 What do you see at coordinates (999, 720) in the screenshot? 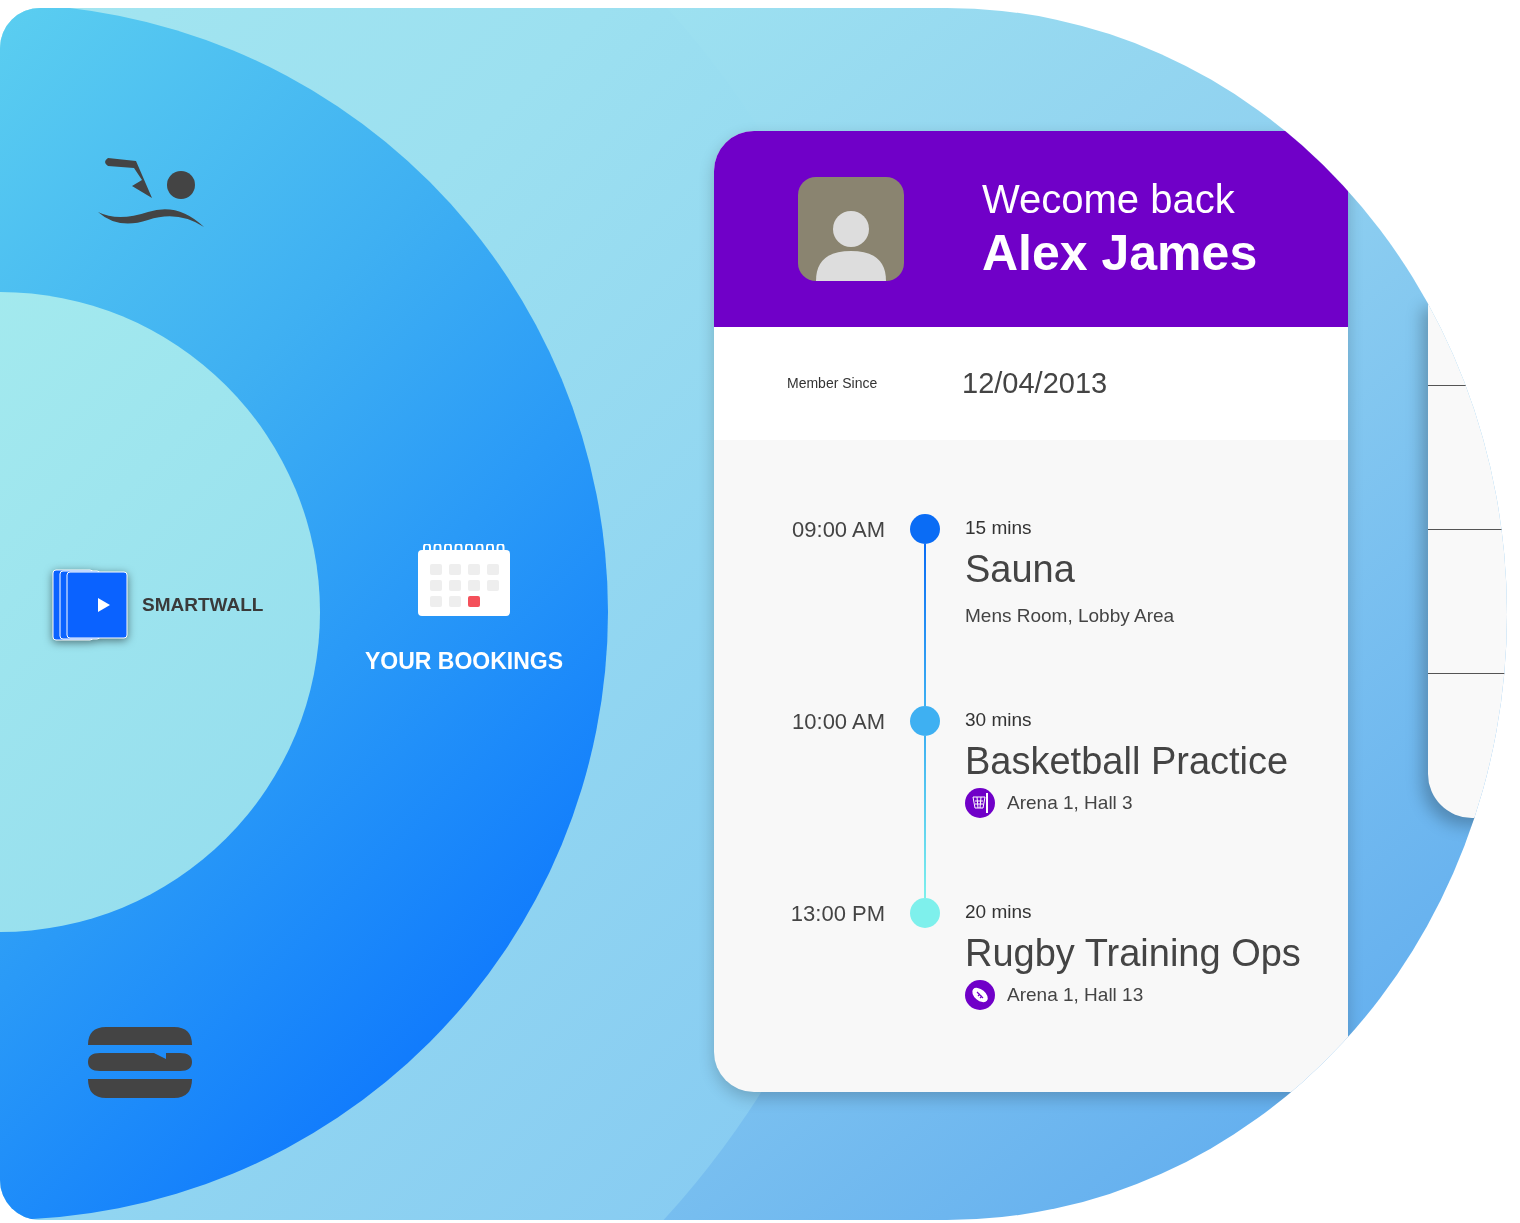
I see `booking-duration: 30 mins` at bounding box center [999, 720].